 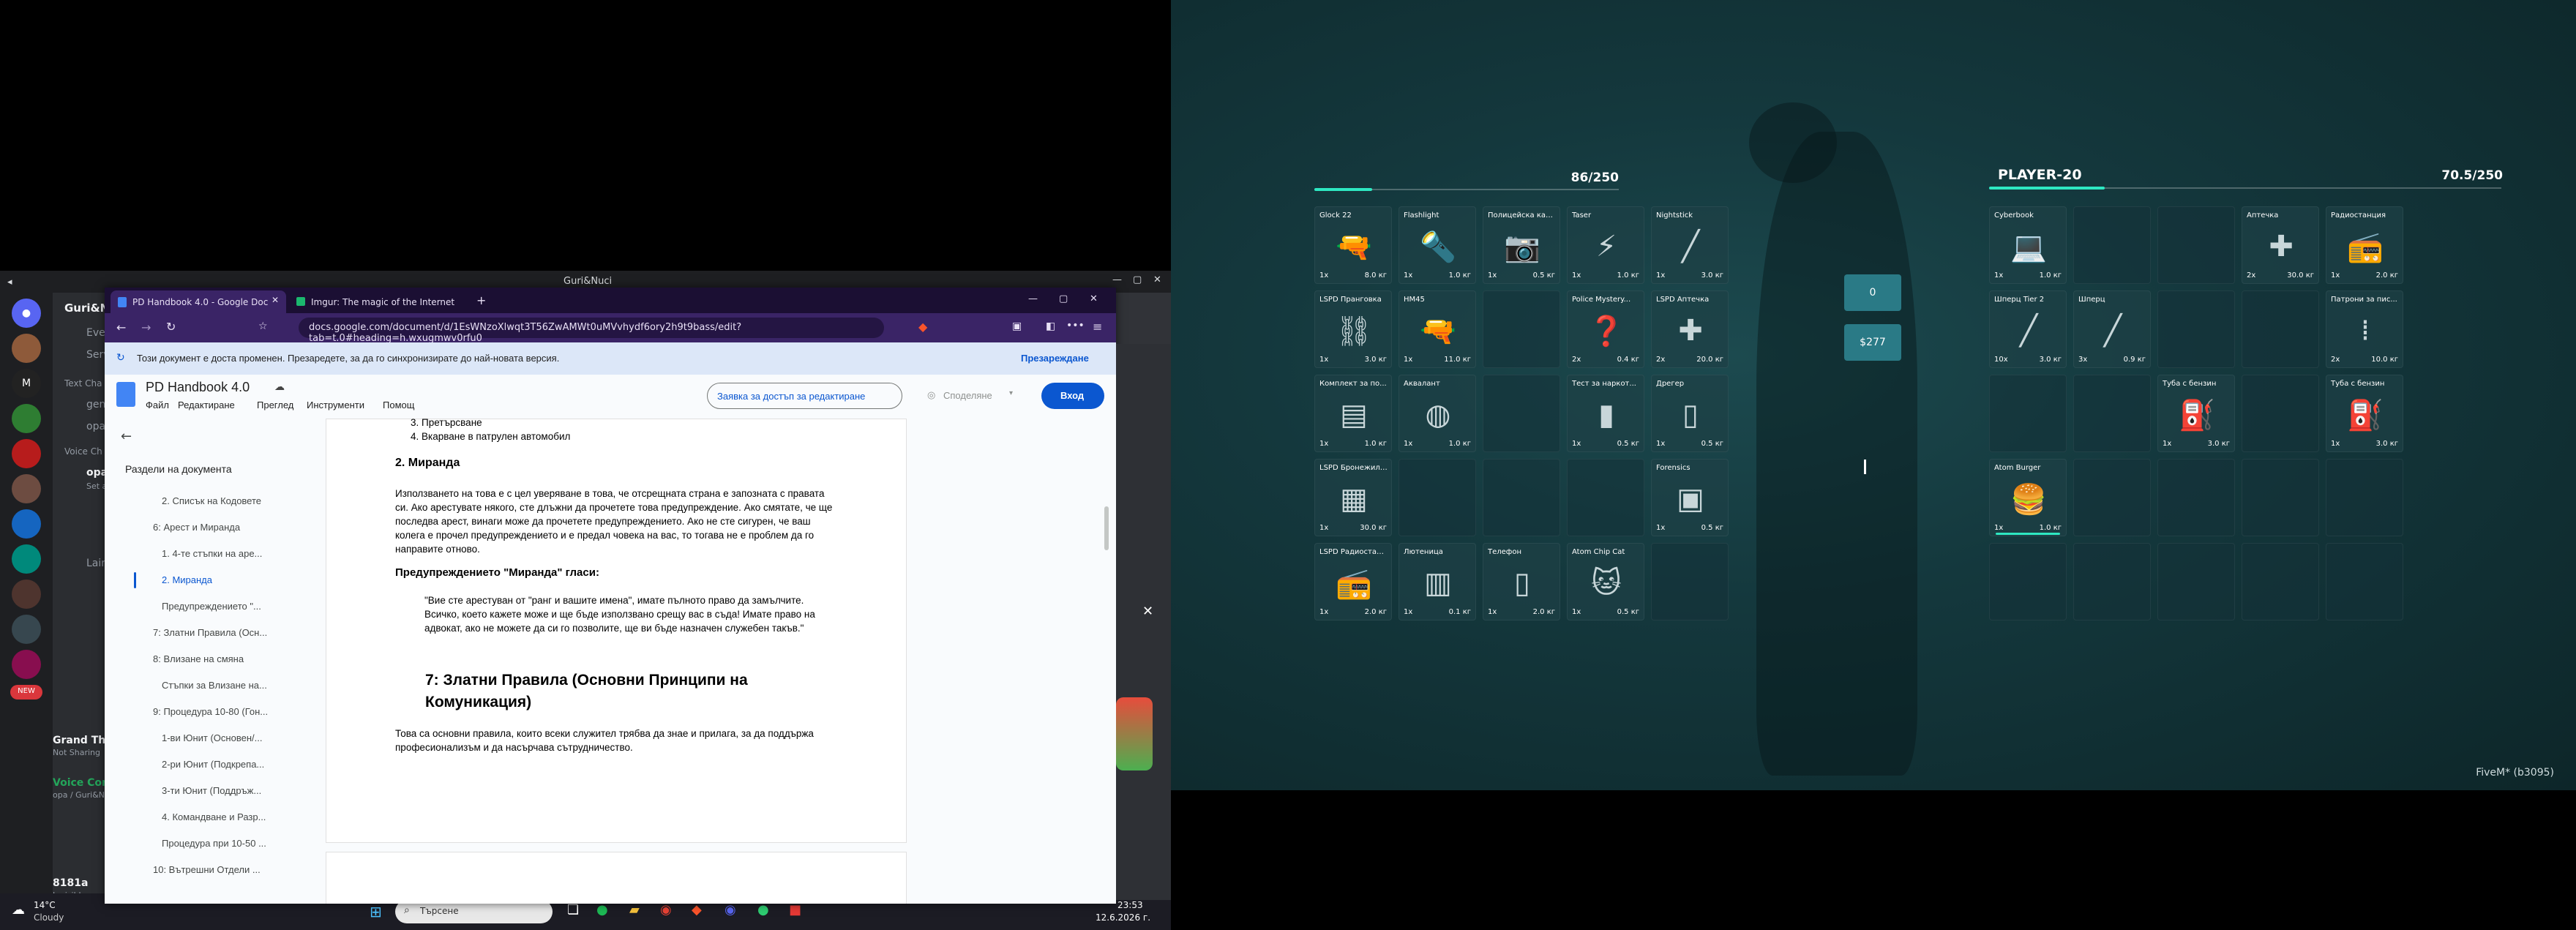 I want to click on inventory-slot: Taser ⚡ 1x 1.0 кг, so click(x=1605, y=245).